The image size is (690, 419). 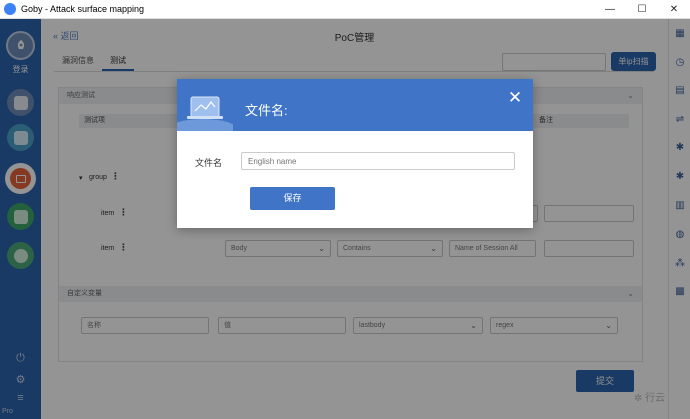 What do you see at coordinates (209, 163) in the screenshot?
I see `filename-label: 文件名` at bounding box center [209, 163].